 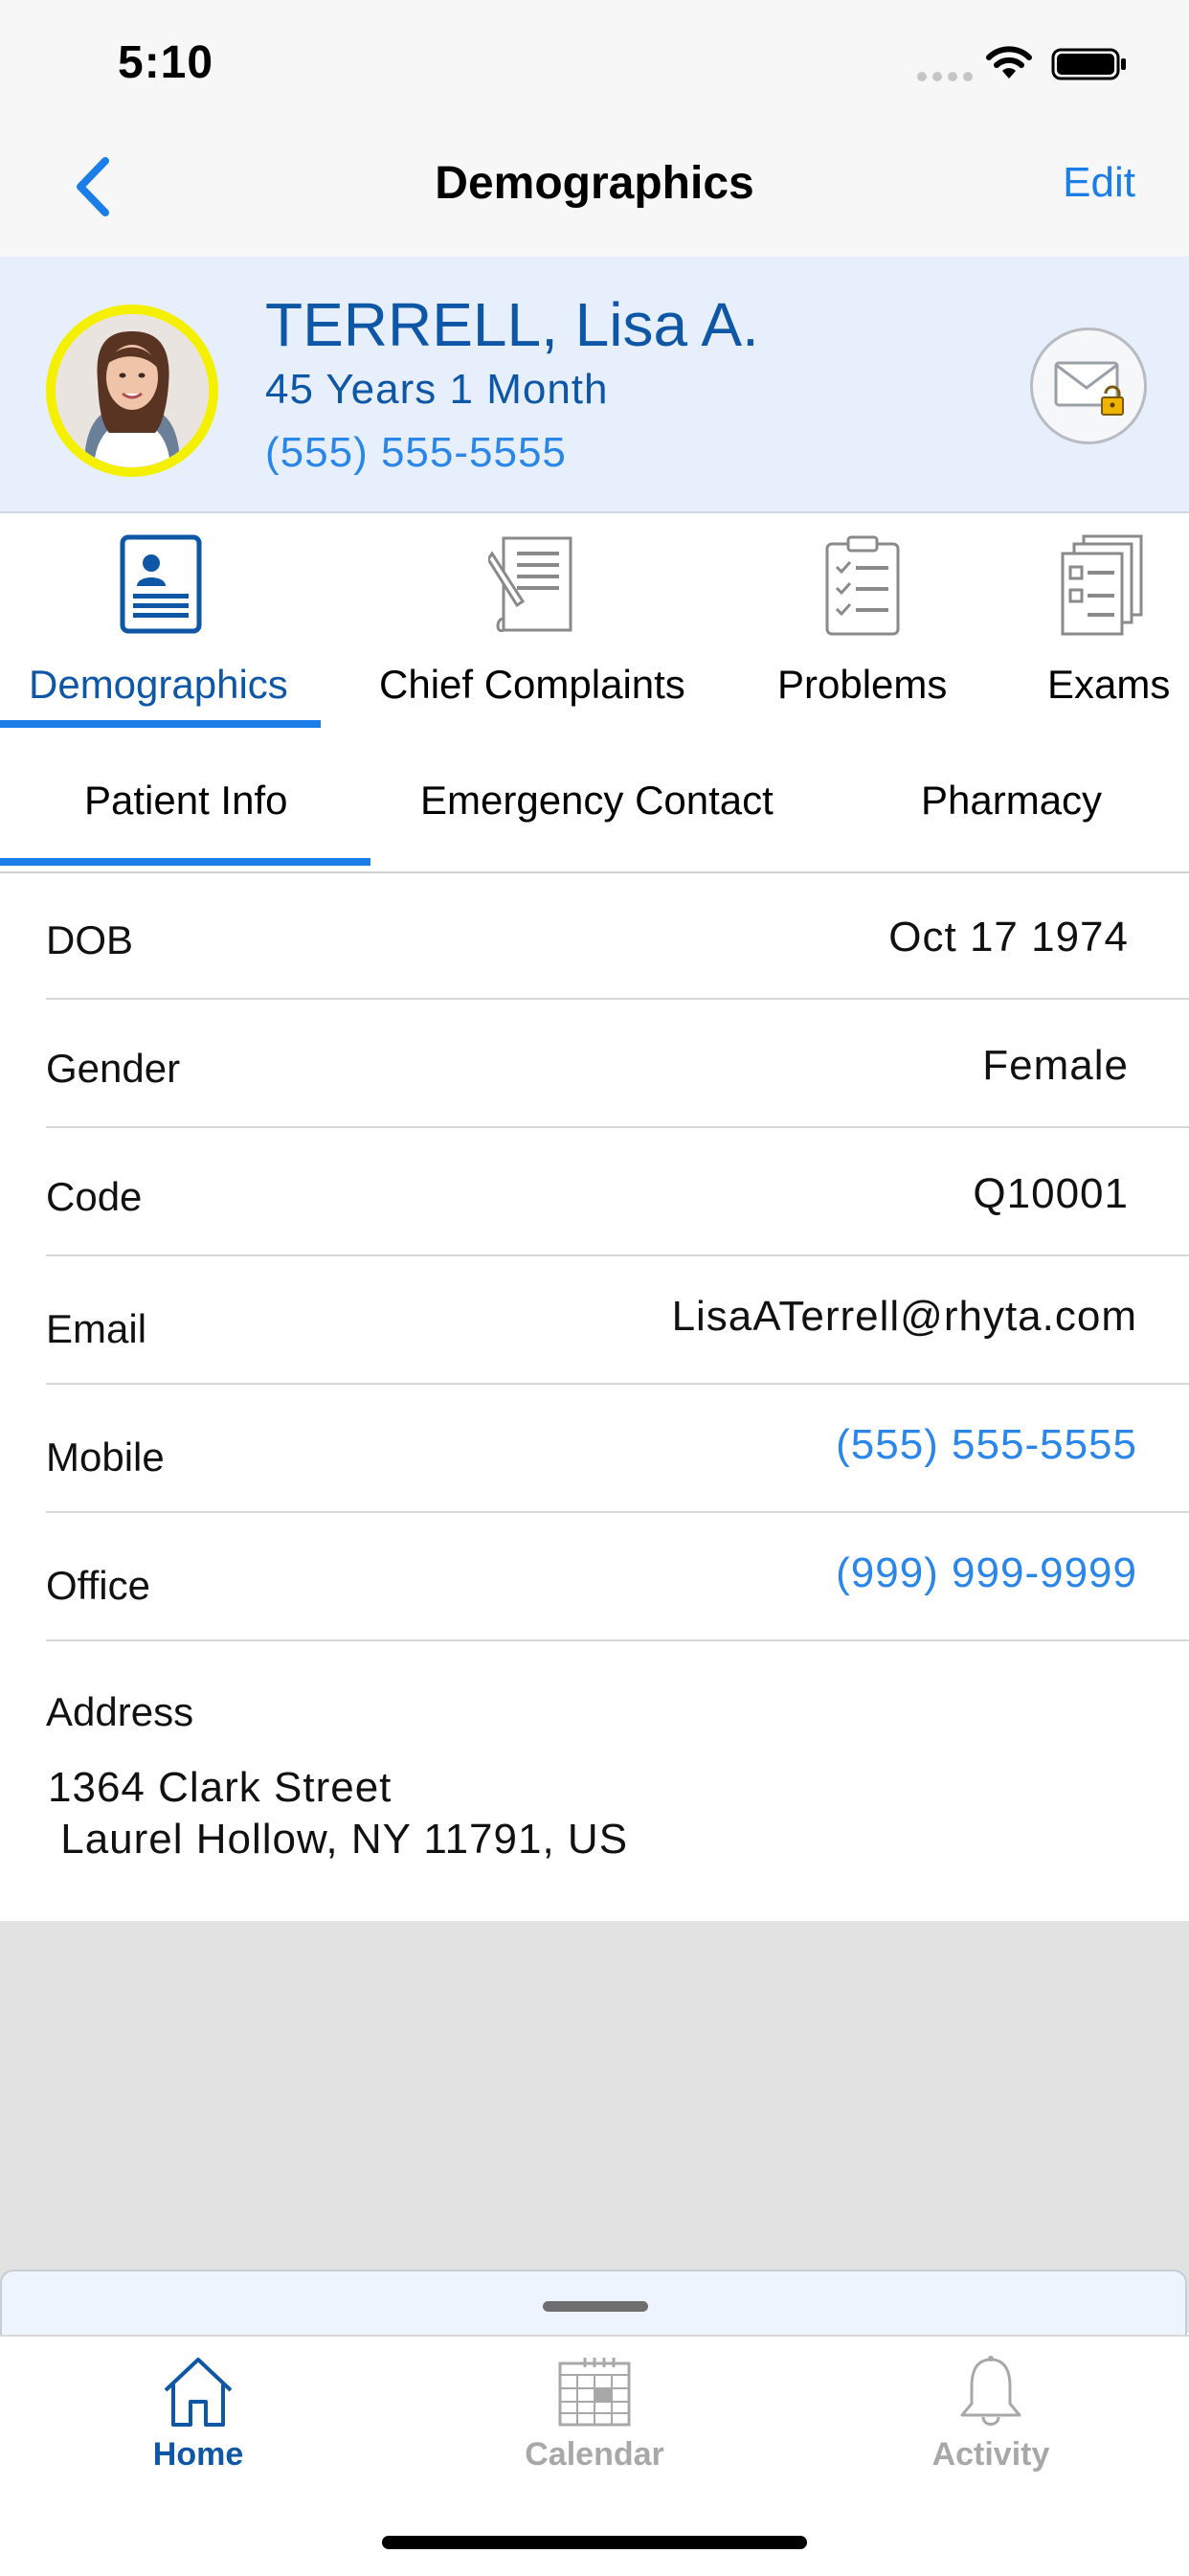 I want to click on id-card-icon, so click(x=161, y=584).